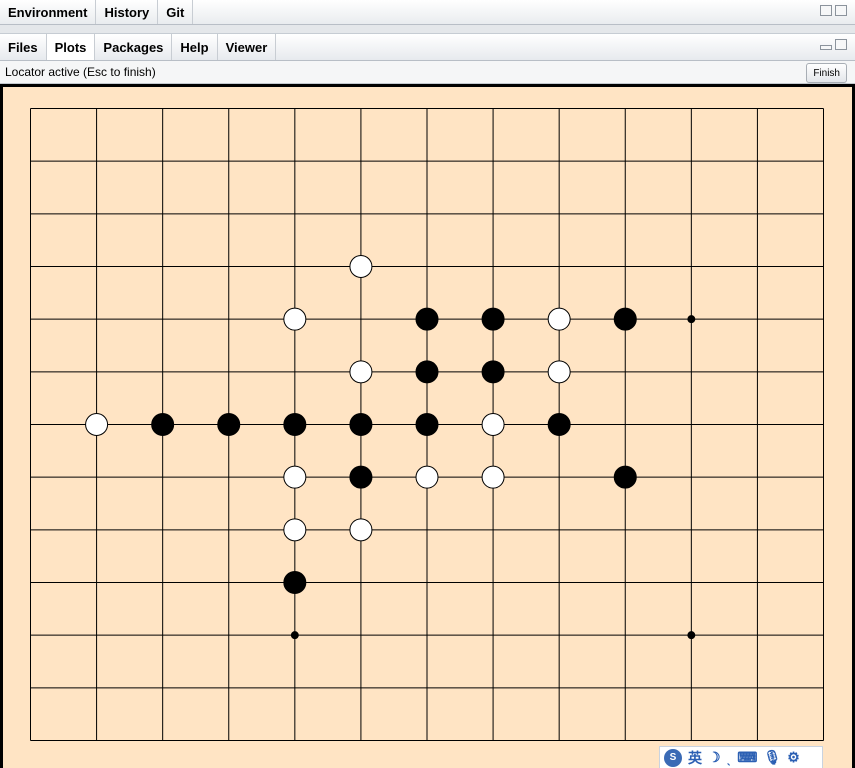  Describe the element at coordinates (176, 12) in the screenshot. I see `tab-git: Git` at that location.